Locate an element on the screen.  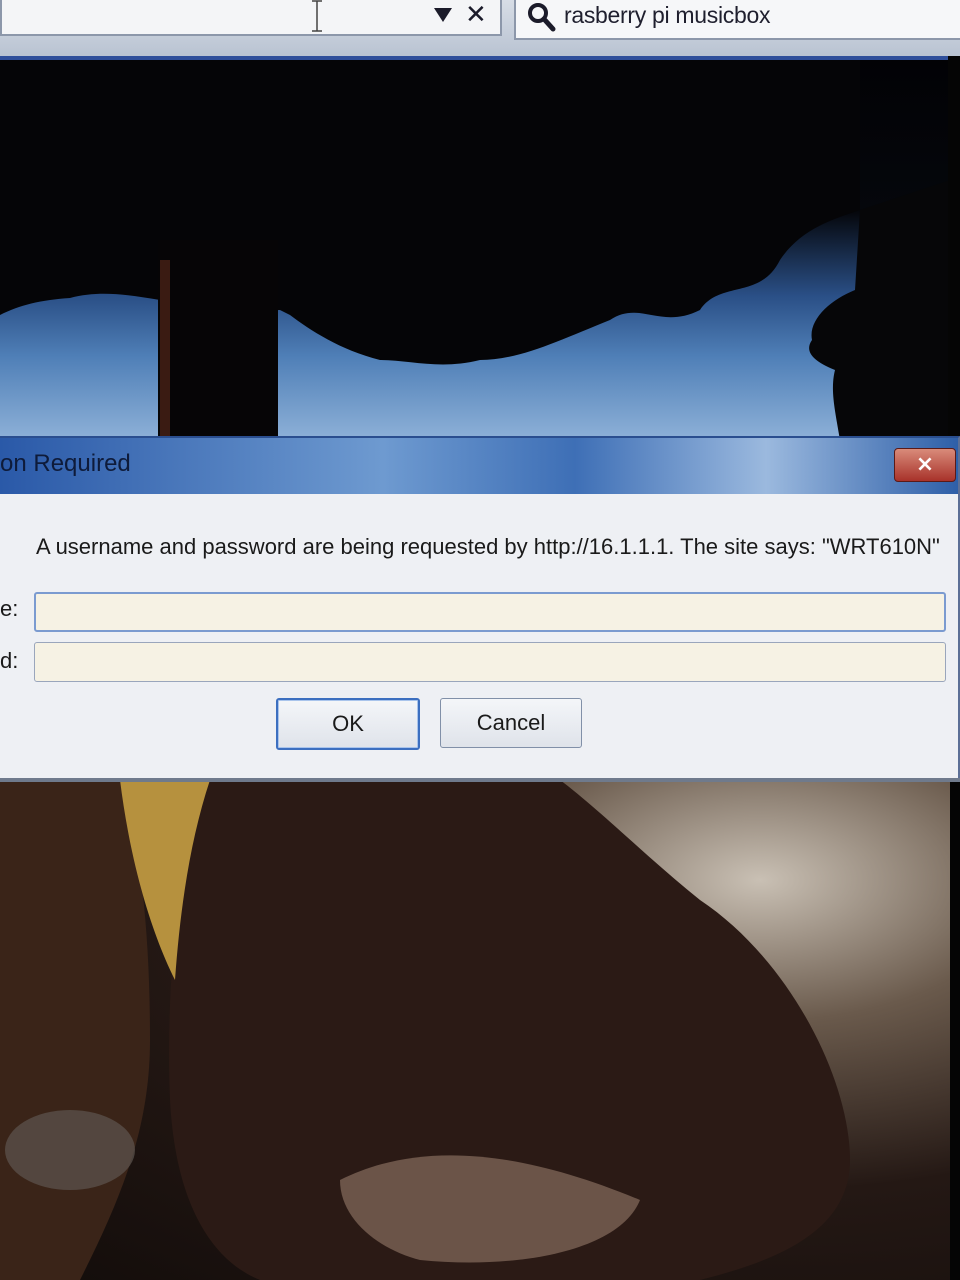
close-button: × is located at coordinates (925, 465).